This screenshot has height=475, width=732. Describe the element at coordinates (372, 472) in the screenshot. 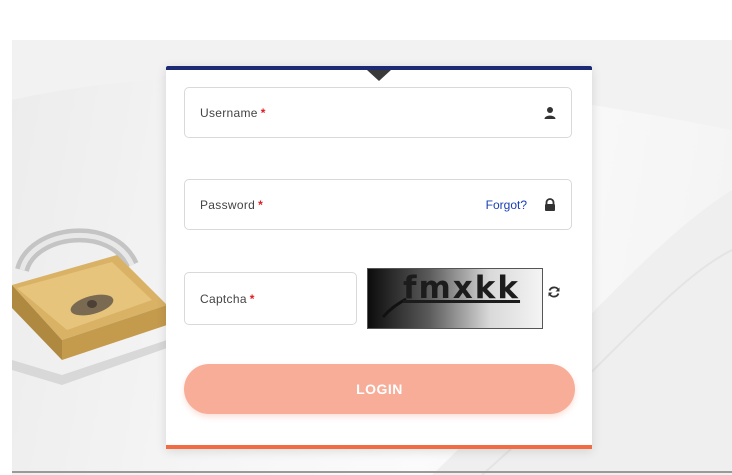

I see `stage-bottom-line` at that location.